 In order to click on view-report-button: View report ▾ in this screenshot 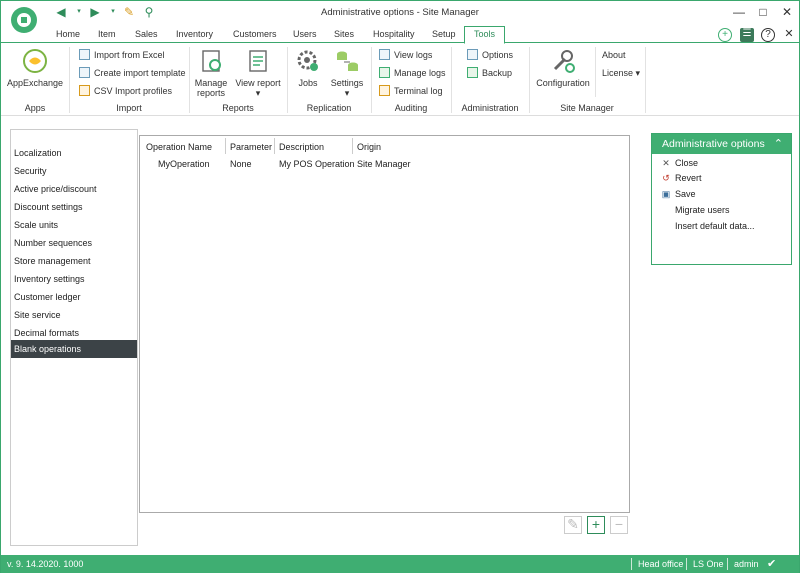, I will do `click(258, 73)`.